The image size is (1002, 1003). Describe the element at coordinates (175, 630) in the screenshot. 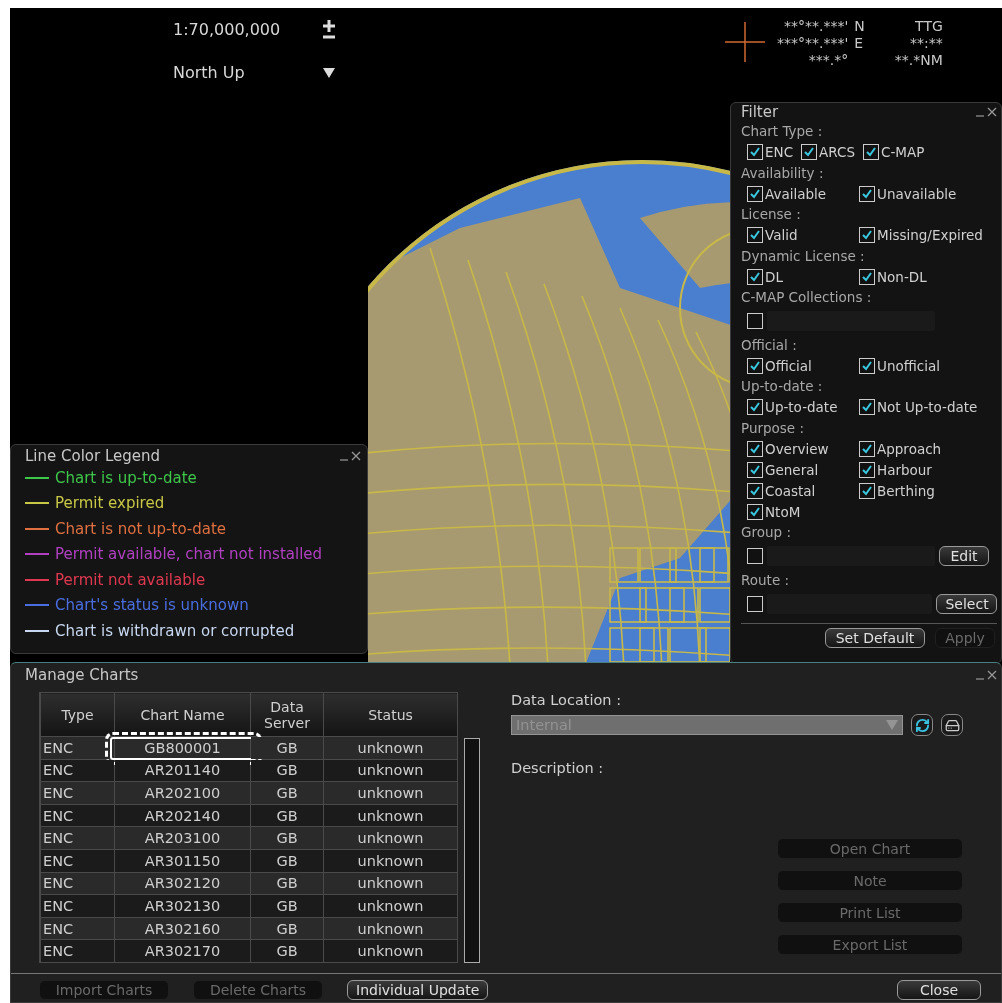

I see `legend-label: Chart is withdrawn or corrupted` at that location.